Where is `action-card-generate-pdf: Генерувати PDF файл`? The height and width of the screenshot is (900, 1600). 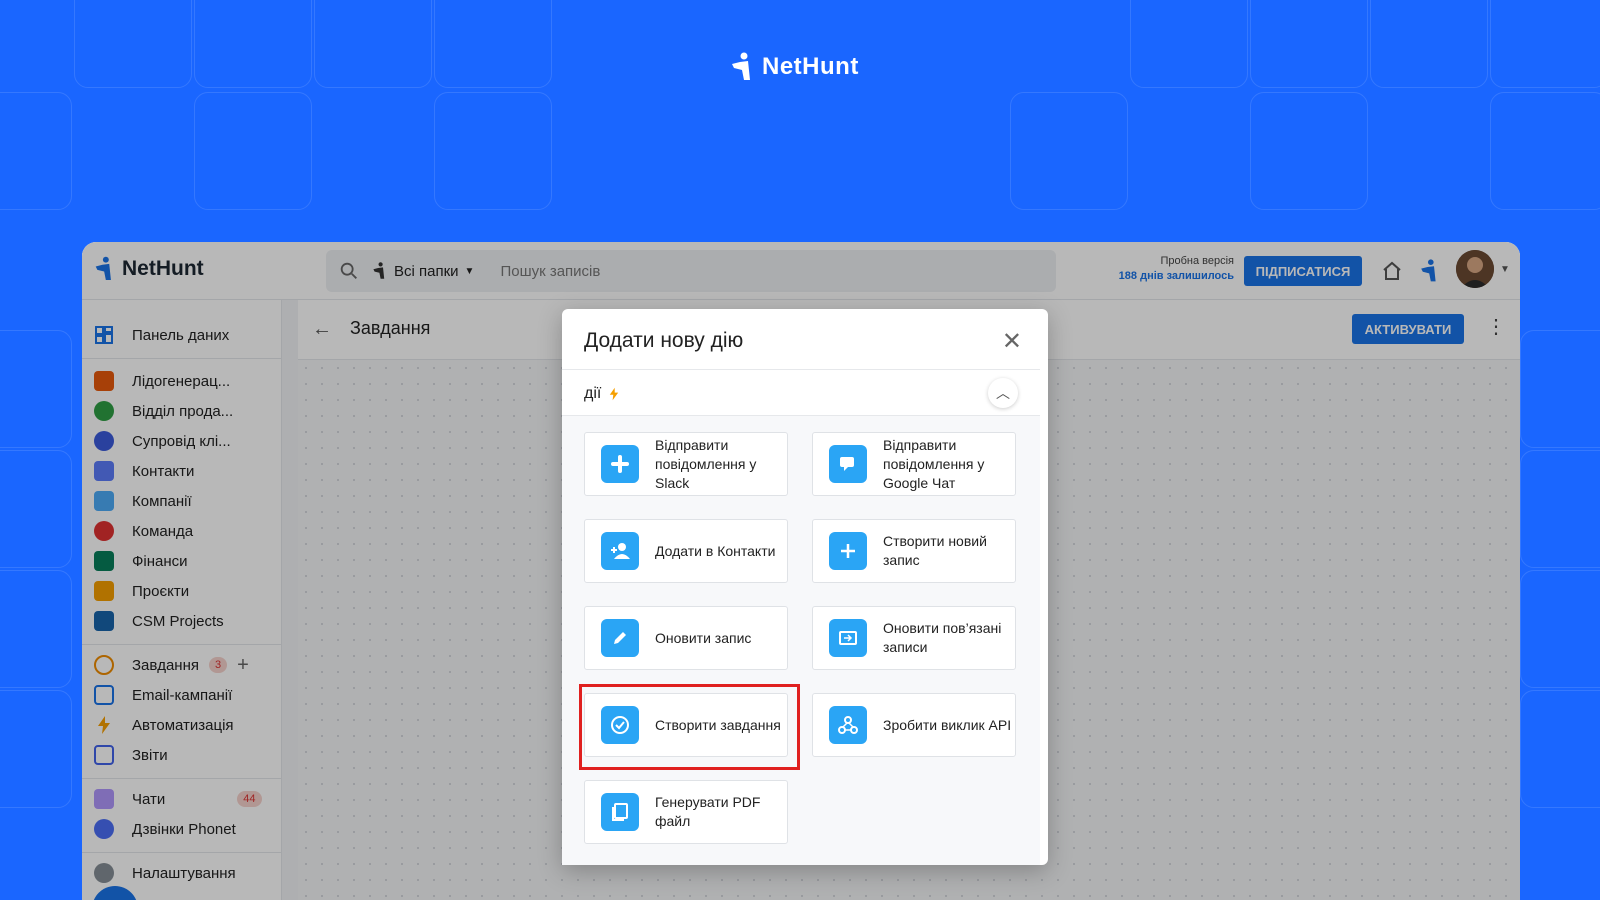 action-card-generate-pdf: Генерувати PDF файл is located at coordinates (686, 812).